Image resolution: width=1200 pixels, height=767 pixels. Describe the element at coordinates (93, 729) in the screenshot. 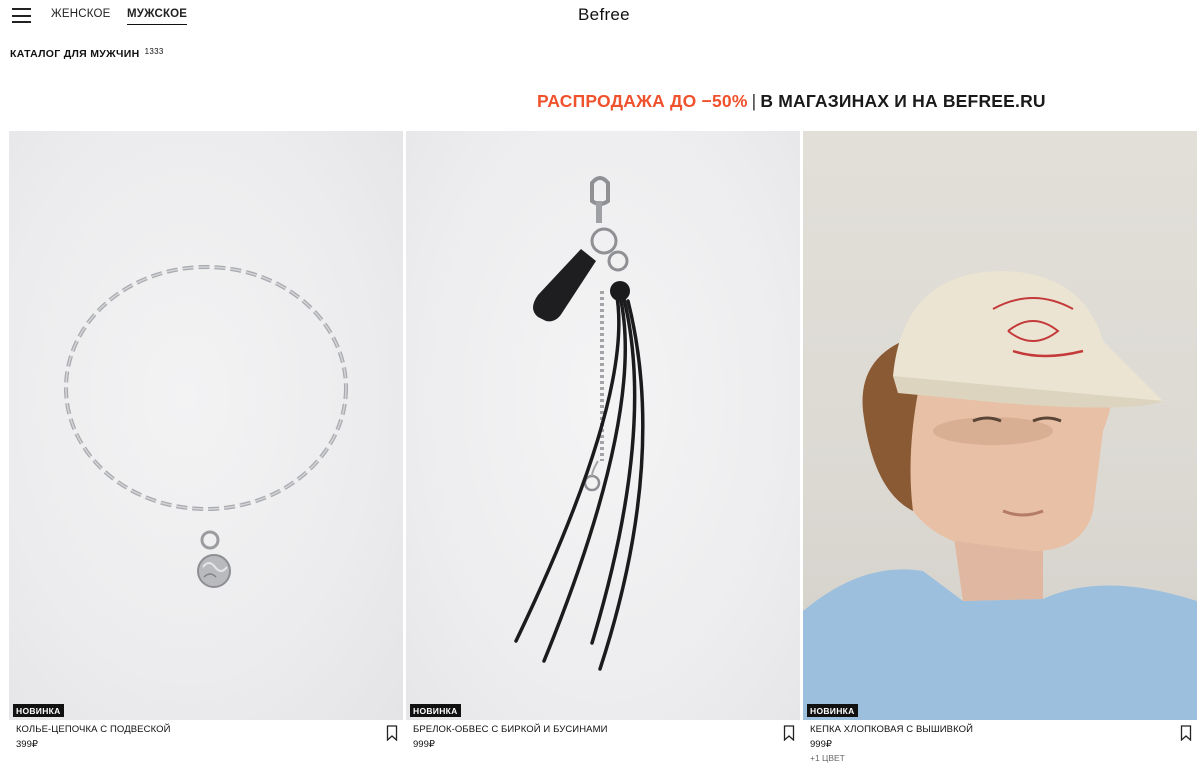

I see `product-name: КОЛЬЕ-ЦЕПОЧКА С ПОДВЕСКОЙ` at that location.